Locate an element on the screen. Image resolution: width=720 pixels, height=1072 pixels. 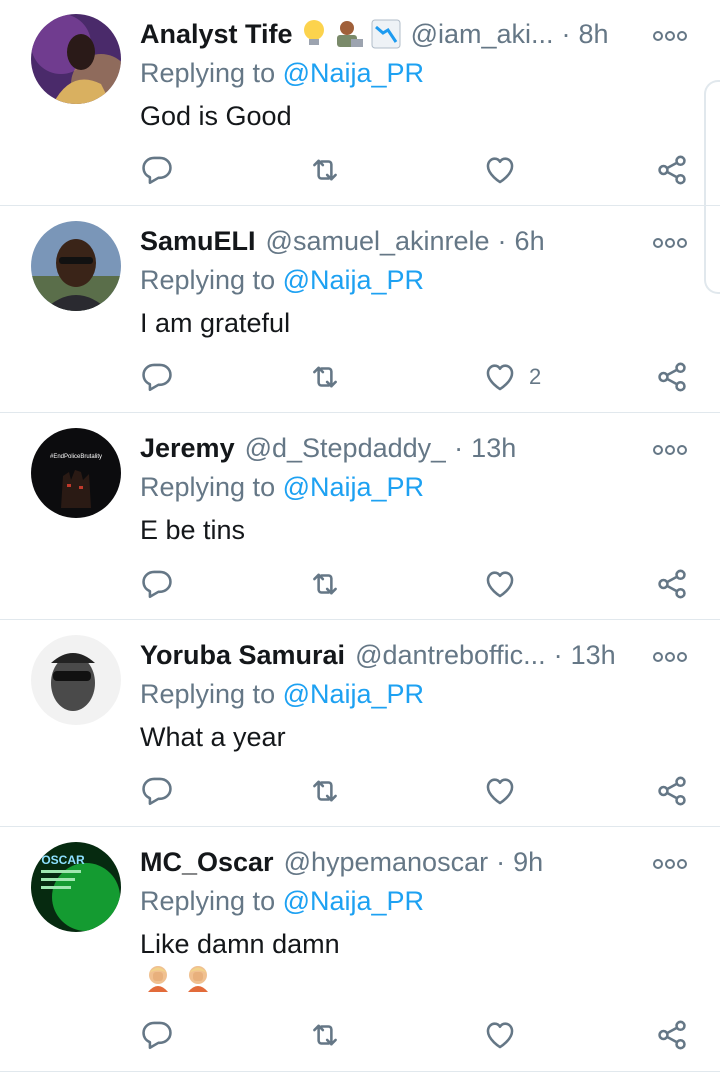
technologist-emoji is located at coordinates (349, 34).